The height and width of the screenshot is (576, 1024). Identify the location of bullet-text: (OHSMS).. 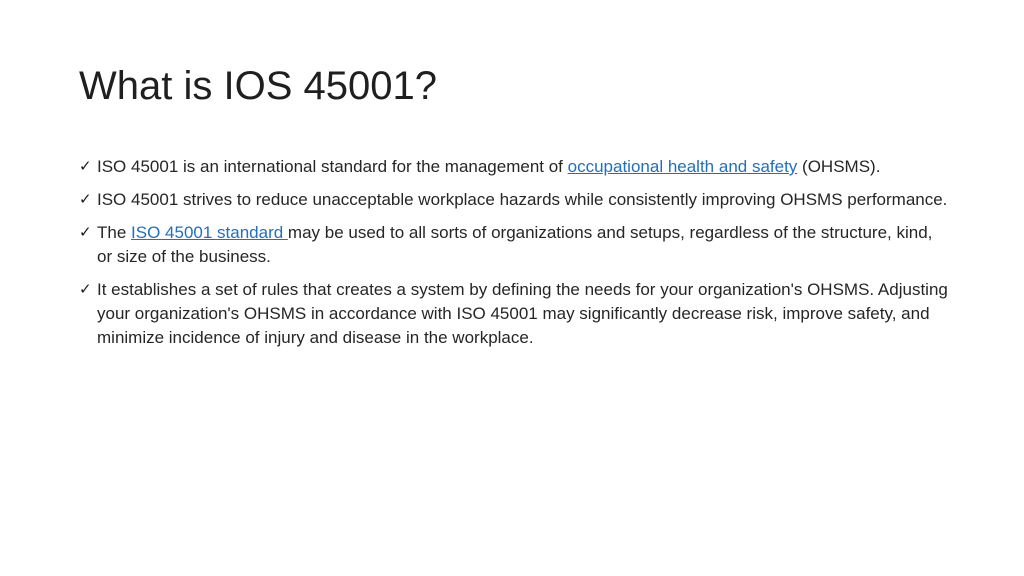
(839, 166).